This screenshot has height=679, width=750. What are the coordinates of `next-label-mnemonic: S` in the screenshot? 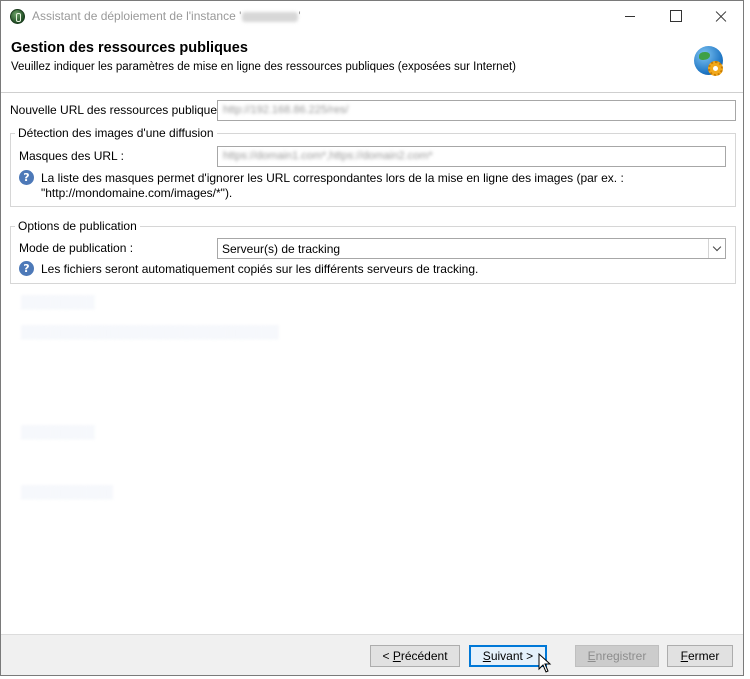 It's located at (486, 656).